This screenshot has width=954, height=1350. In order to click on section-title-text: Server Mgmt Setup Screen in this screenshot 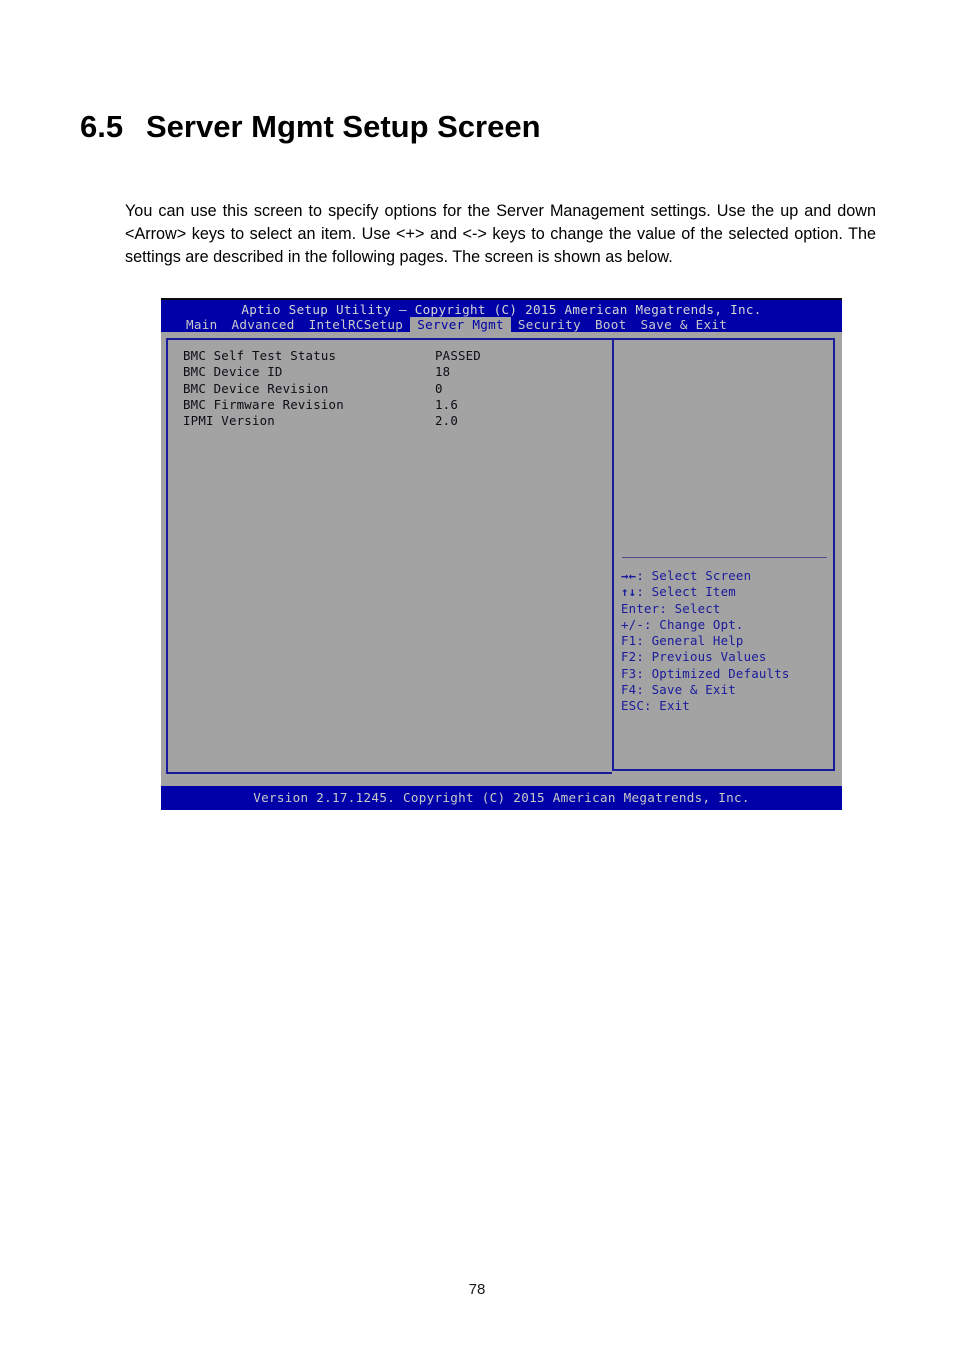, I will do `click(343, 126)`.